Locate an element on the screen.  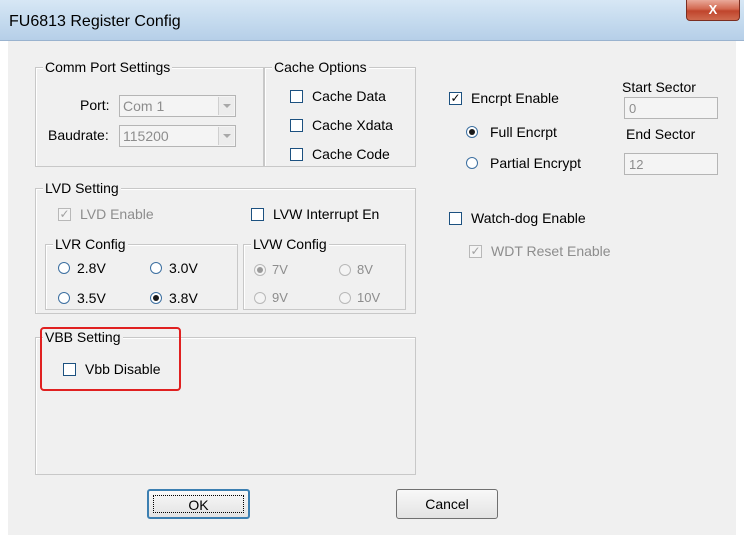
ok-button: OK is located at coordinates (198, 504).